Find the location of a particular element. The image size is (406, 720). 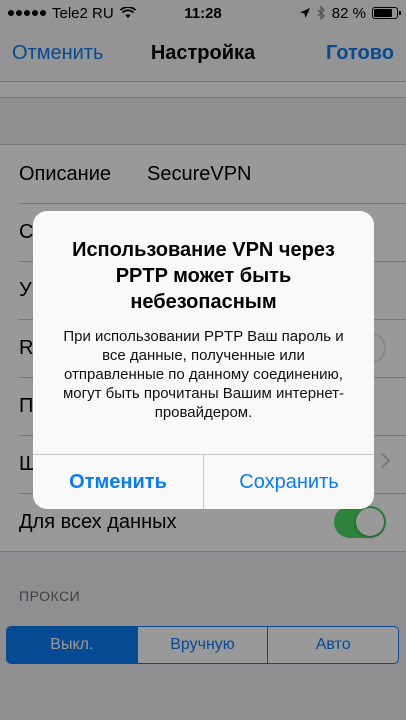

alert-buttons: Отменить Сохранить is located at coordinates (203, 481).